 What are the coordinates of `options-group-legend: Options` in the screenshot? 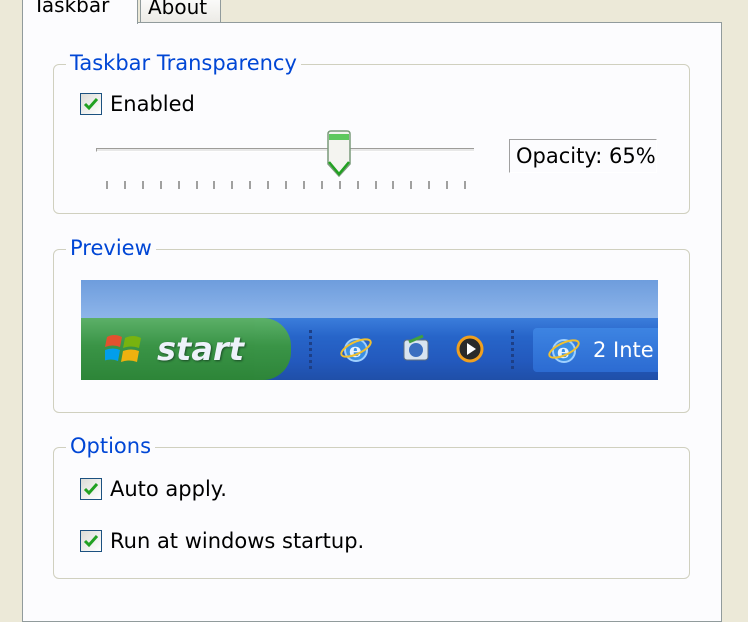 It's located at (111, 446).